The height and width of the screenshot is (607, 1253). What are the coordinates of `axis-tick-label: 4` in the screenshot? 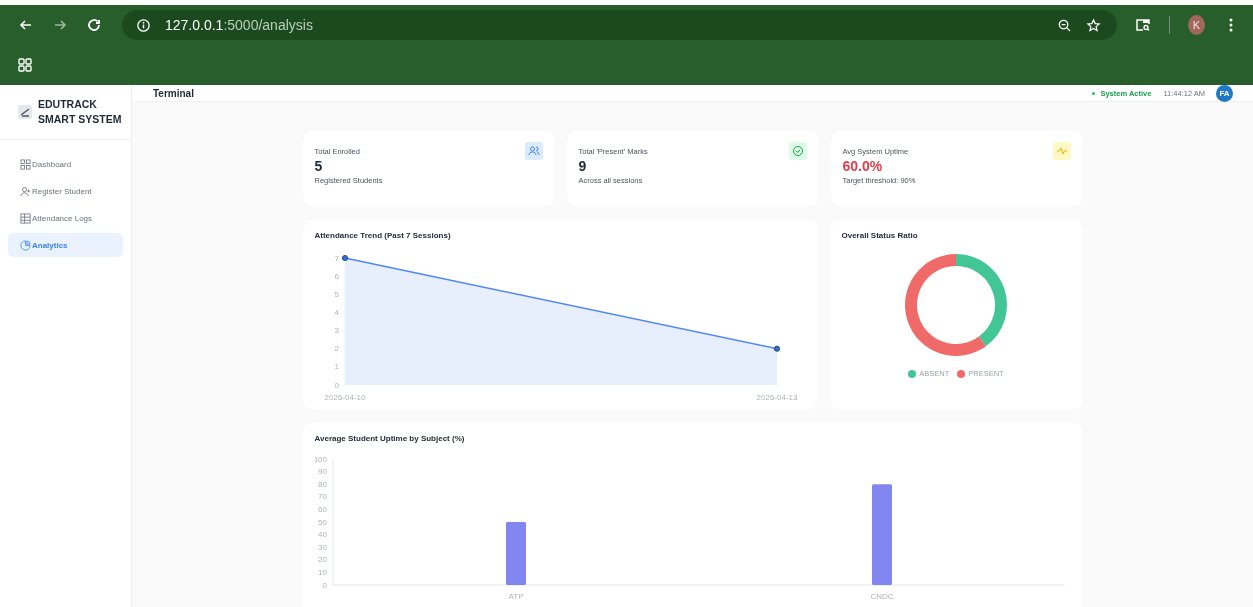 It's located at (336, 312).